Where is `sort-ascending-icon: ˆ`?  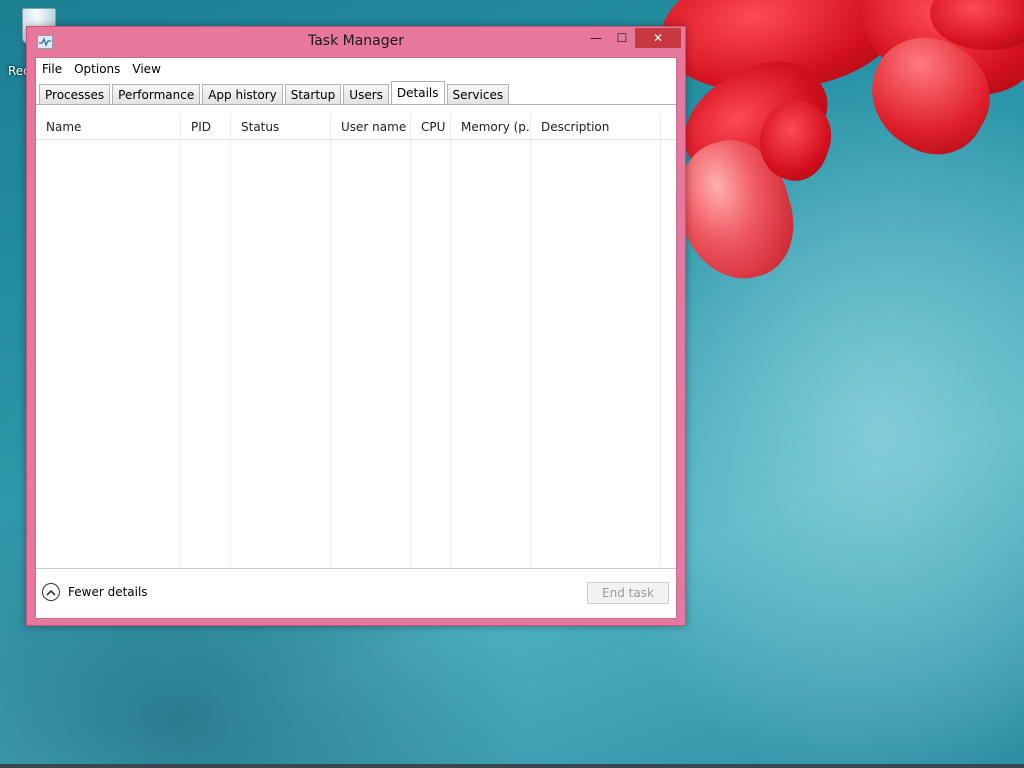 sort-ascending-icon: ˆ is located at coordinates (106, 117).